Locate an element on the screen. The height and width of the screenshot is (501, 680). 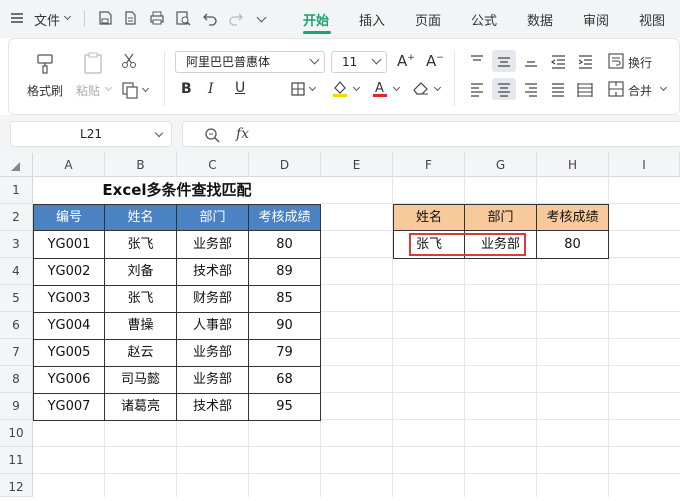
table-cell-score: 79 is located at coordinates (284, 353).